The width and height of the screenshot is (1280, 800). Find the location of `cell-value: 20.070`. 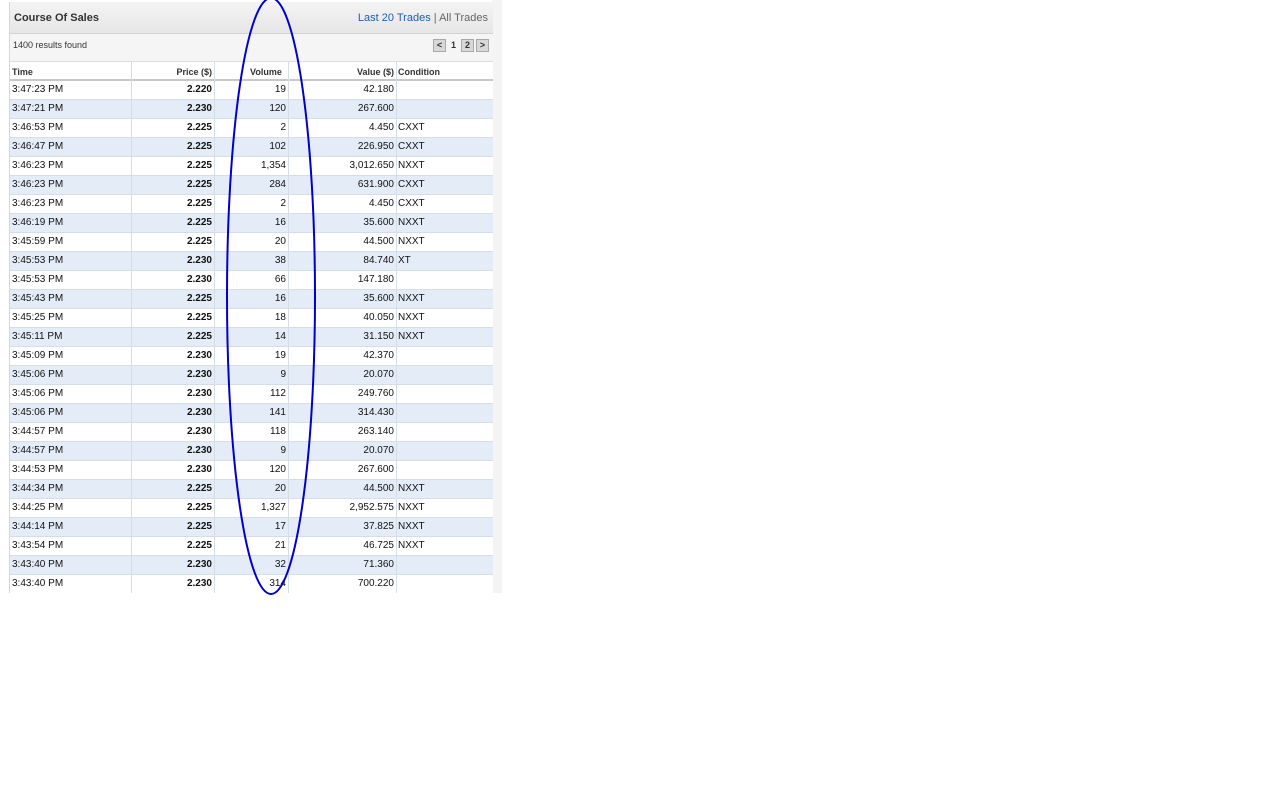

cell-value: 20.070 is located at coordinates (378, 374).